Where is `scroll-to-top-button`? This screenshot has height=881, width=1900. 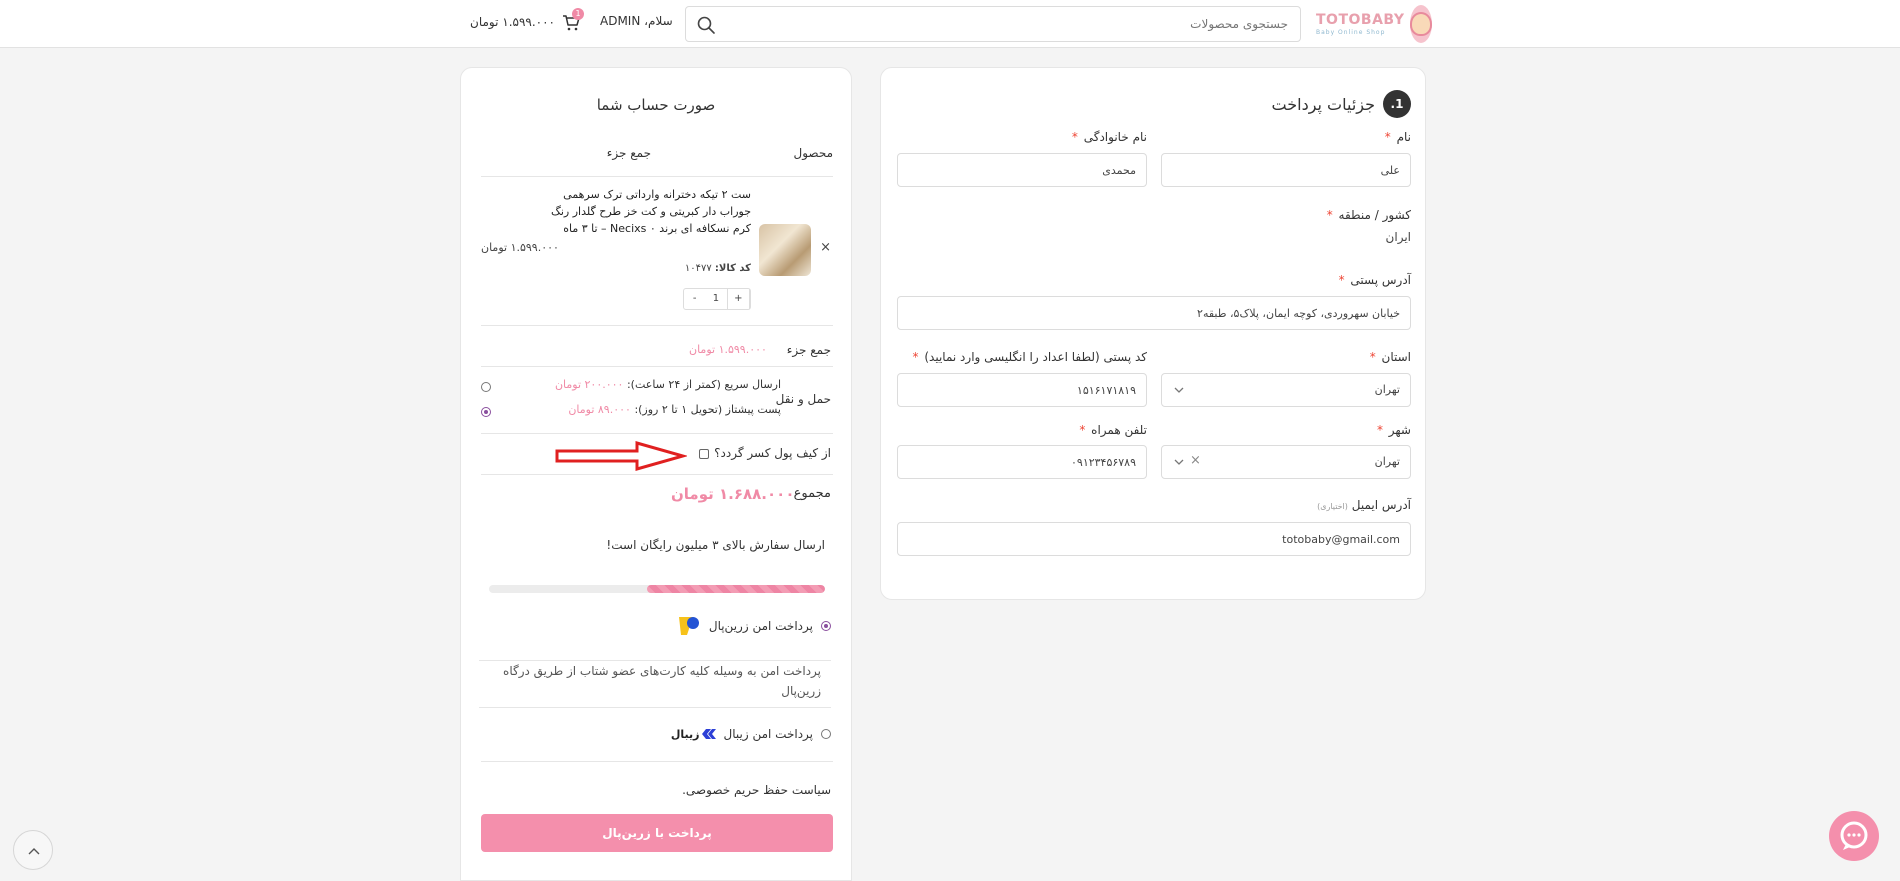 scroll-to-top-button is located at coordinates (33, 850).